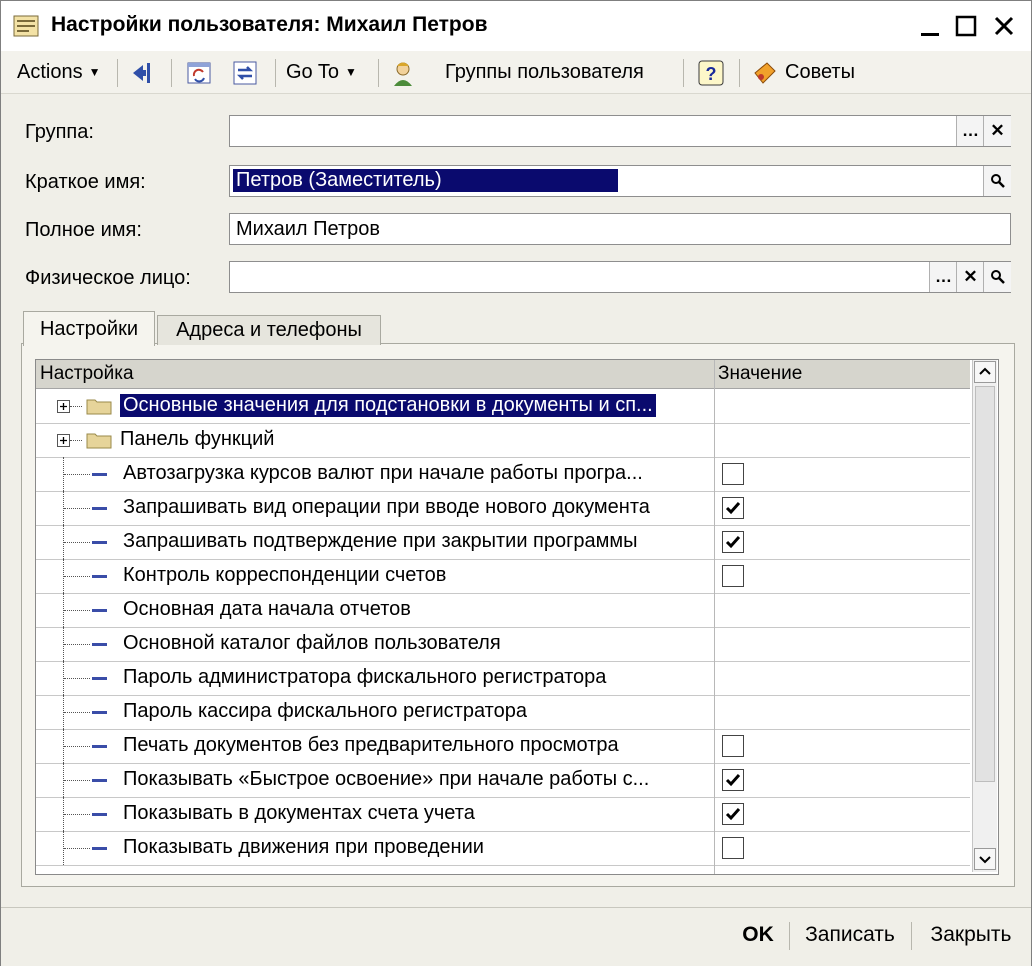 This screenshot has height=966, width=1032. Describe the element at coordinates (312, 71) in the screenshot. I see `goto-label: Go To` at that location.